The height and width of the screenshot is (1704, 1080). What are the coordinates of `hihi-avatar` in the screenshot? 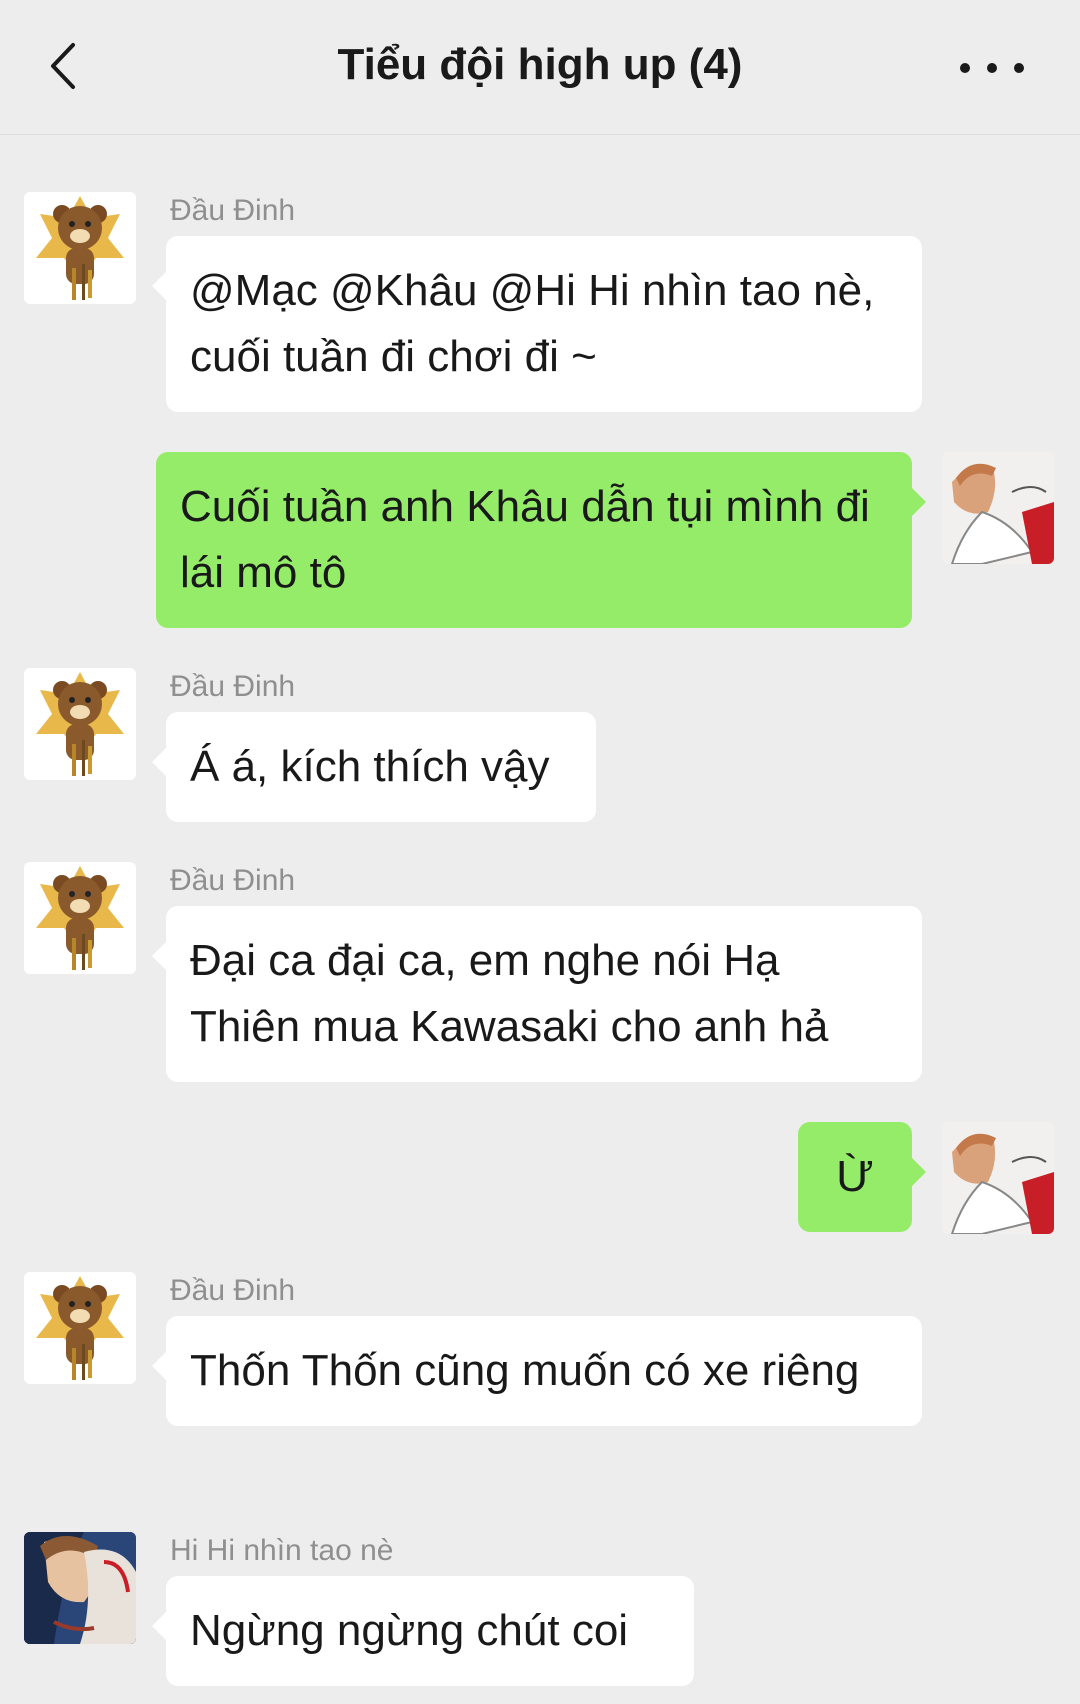 It's located at (80, 1588).